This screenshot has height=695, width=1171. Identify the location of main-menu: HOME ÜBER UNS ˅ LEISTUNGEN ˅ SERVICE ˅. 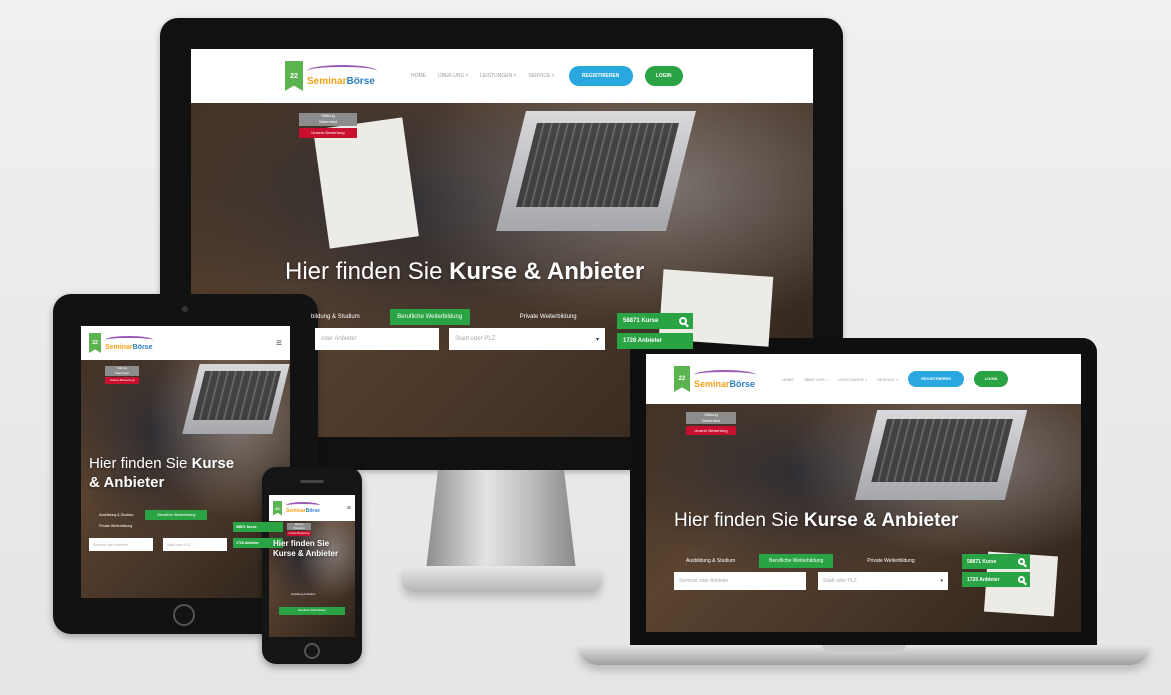
(840, 379).